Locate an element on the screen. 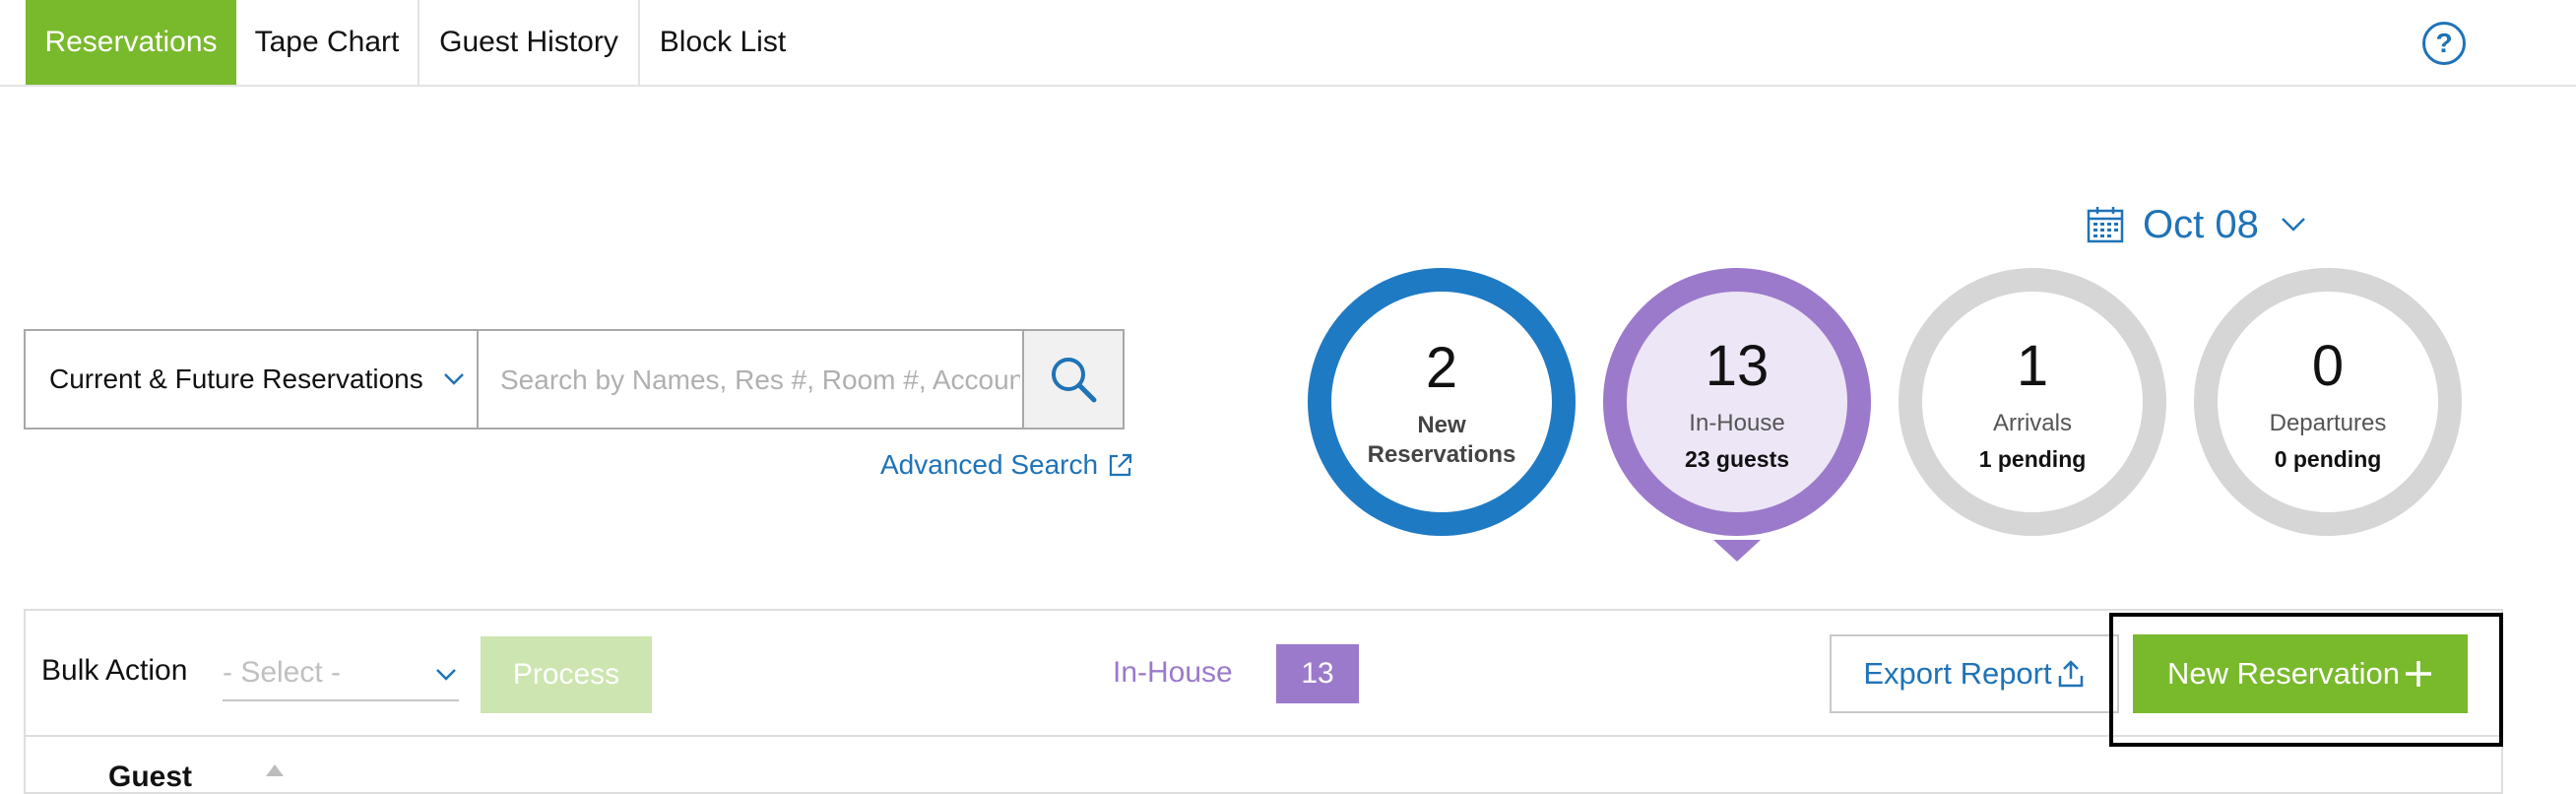  highlight-box is located at coordinates (2306, 680).